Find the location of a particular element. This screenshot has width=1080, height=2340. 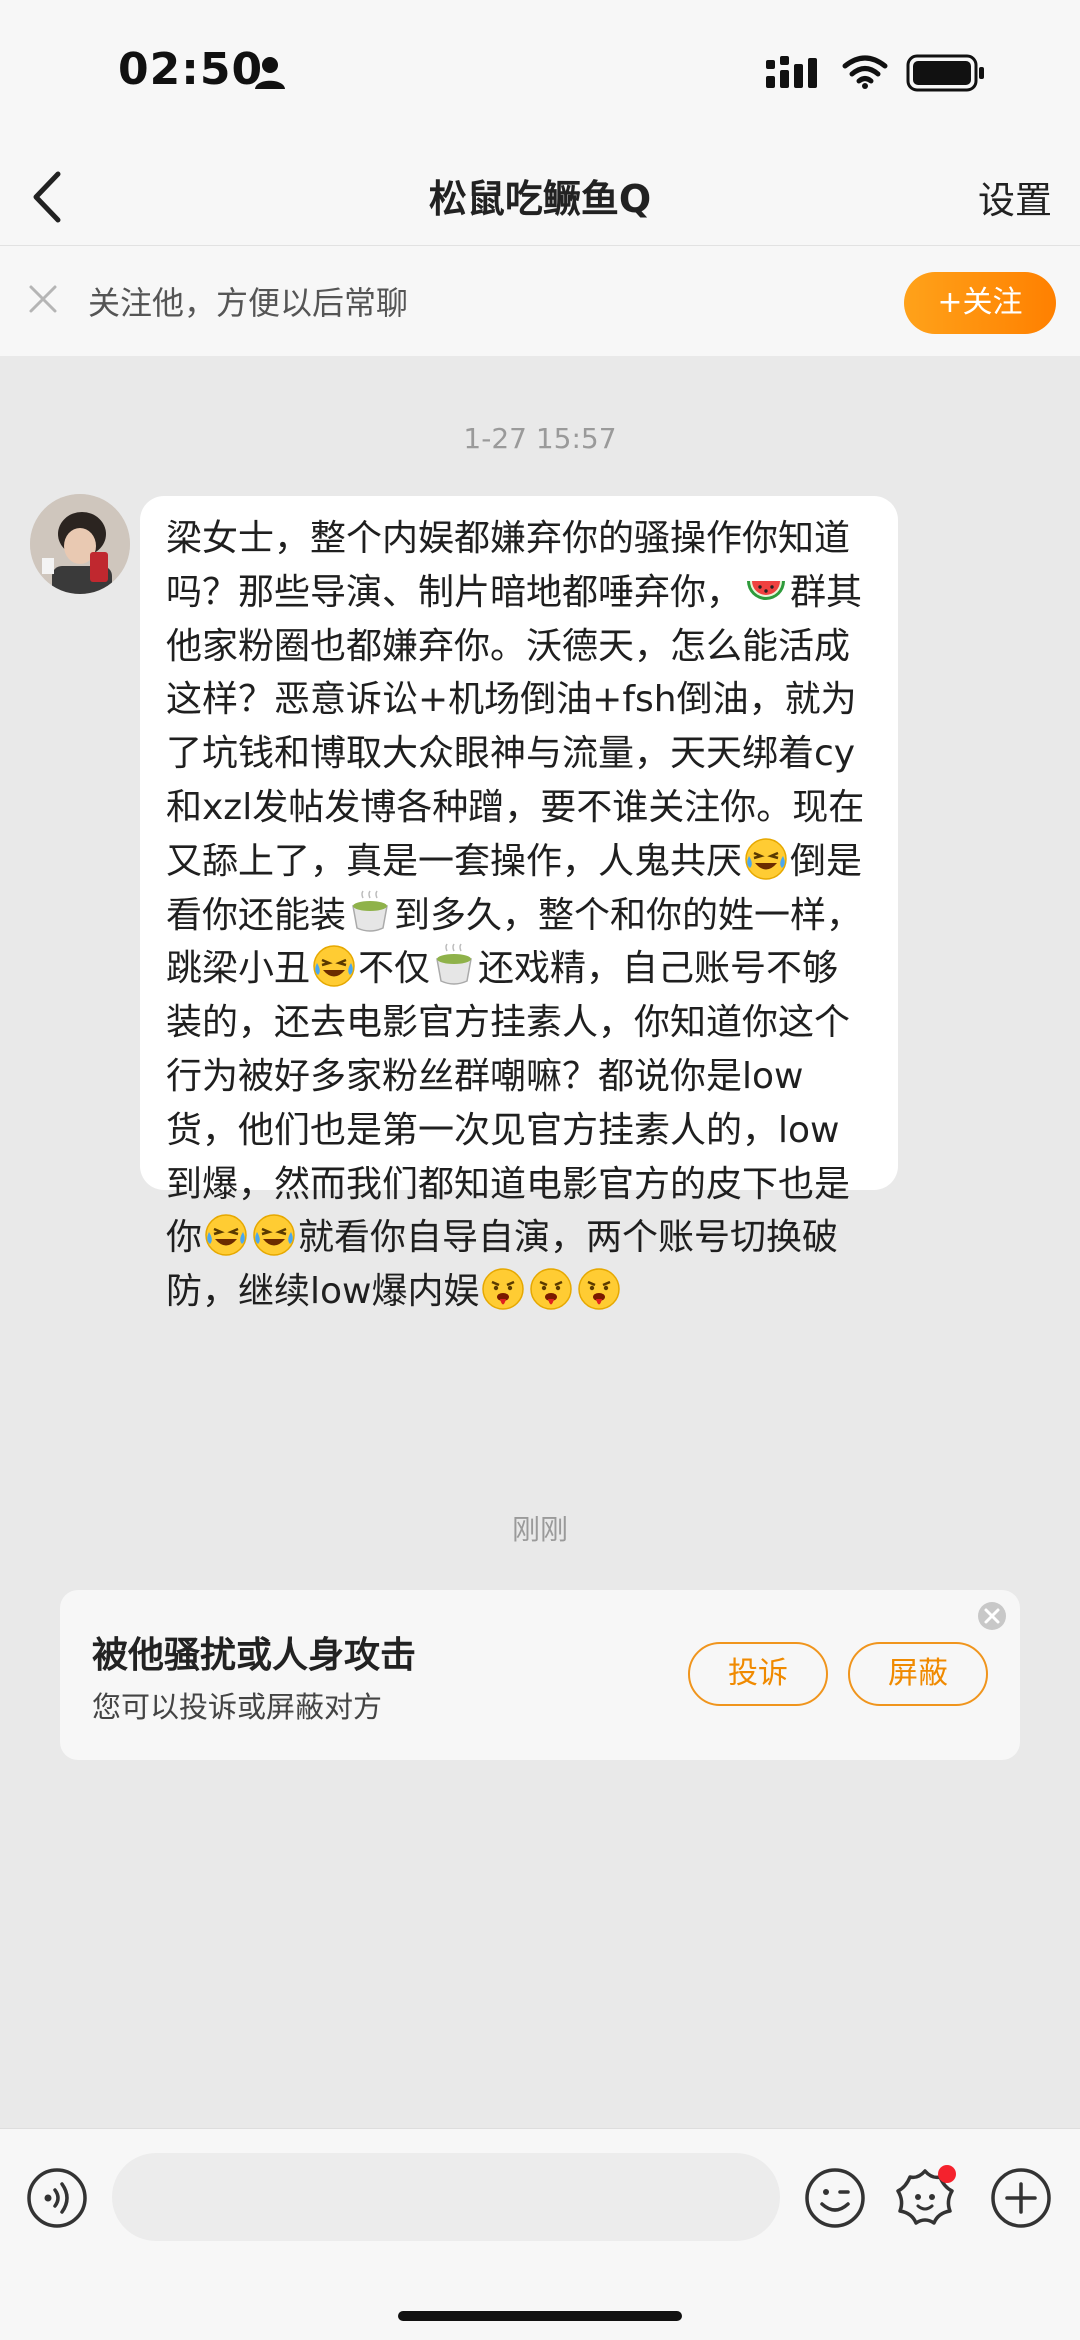

settings-button: 设置 is located at coordinates (1015, 197).